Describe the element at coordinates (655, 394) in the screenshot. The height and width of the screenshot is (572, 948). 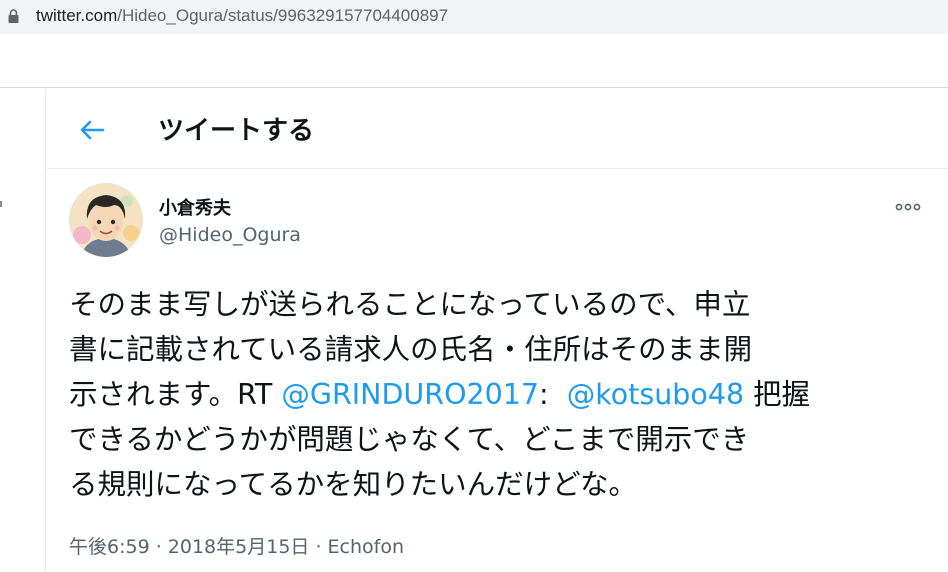
I see `mention-link: @kotsubo48` at that location.